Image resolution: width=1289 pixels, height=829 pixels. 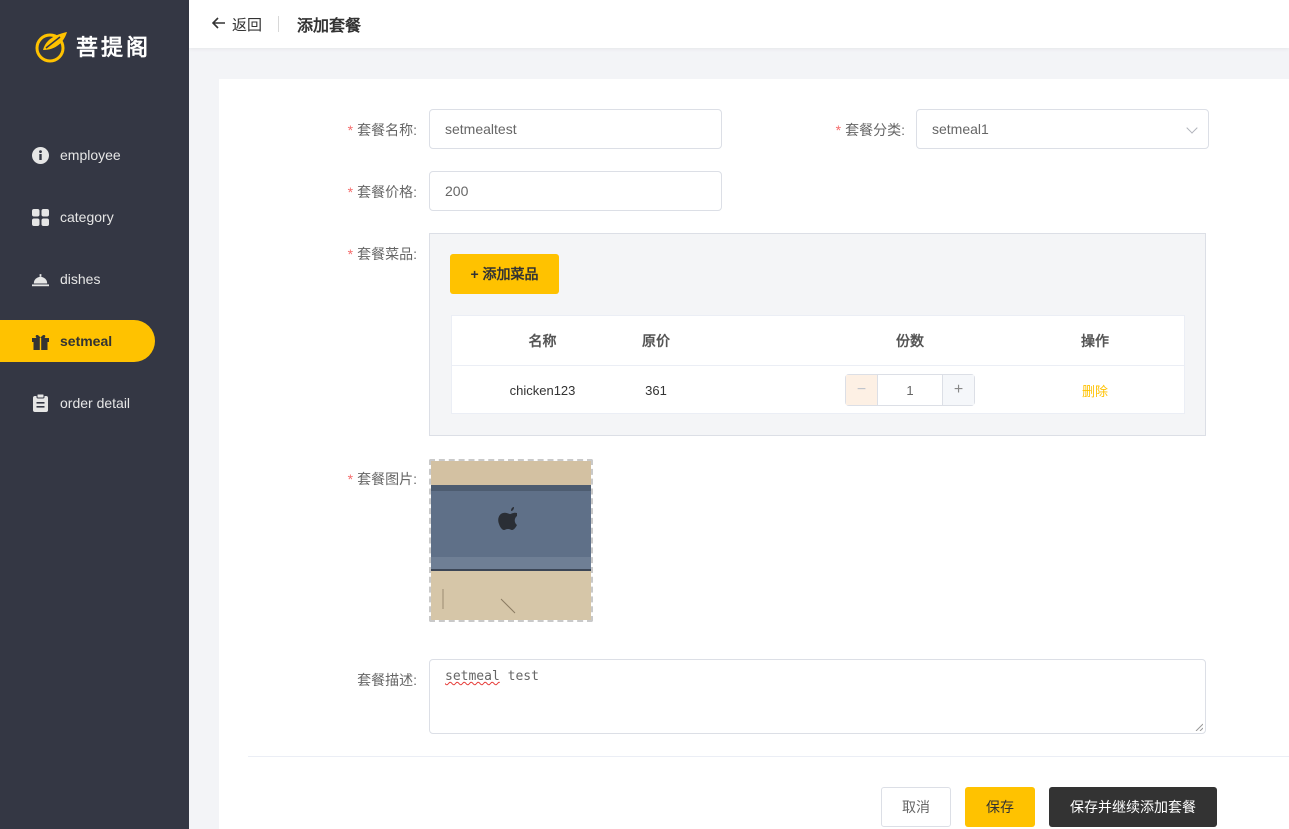 What do you see at coordinates (656, 390) in the screenshot?
I see `dish-price-cell: 361` at bounding box center [656, 390].